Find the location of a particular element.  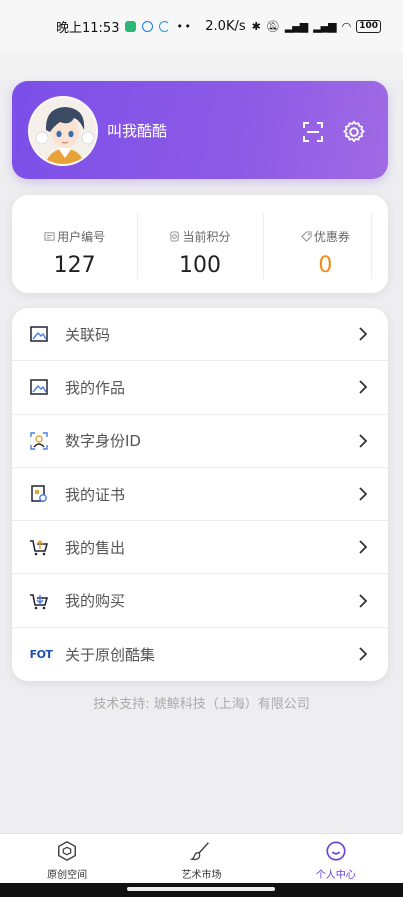

menu-item-label: 我的购买 is located at coordinates (95, 601).